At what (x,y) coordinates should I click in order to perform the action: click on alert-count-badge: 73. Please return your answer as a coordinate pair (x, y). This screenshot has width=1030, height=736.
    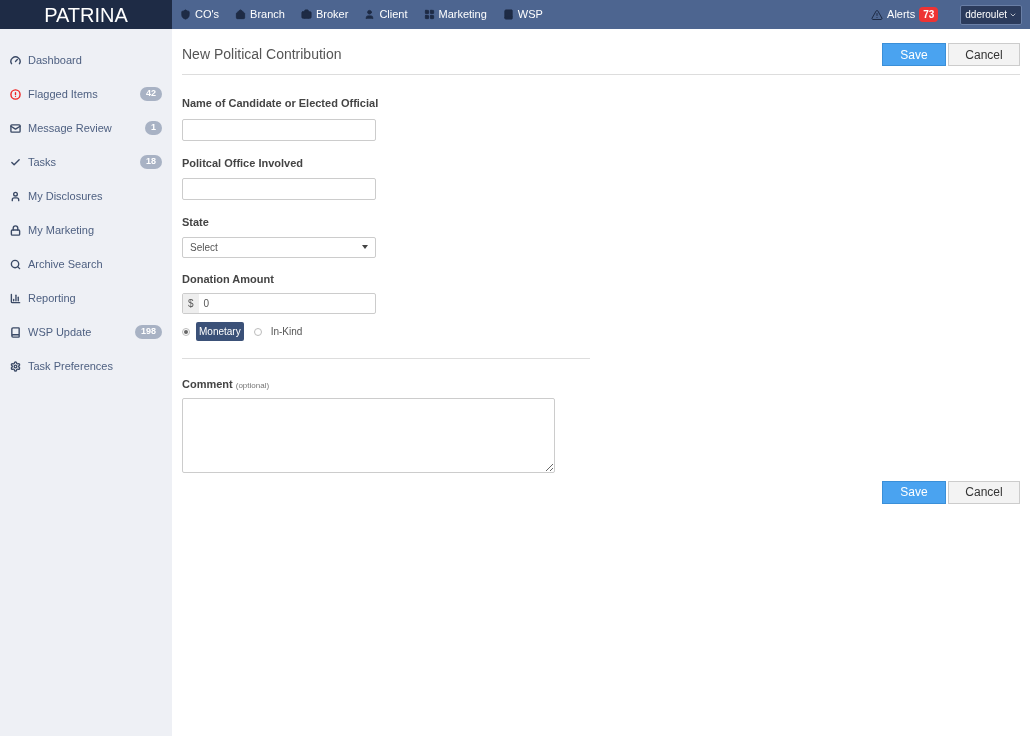
    Looking at the image, I should click on (929, 14).